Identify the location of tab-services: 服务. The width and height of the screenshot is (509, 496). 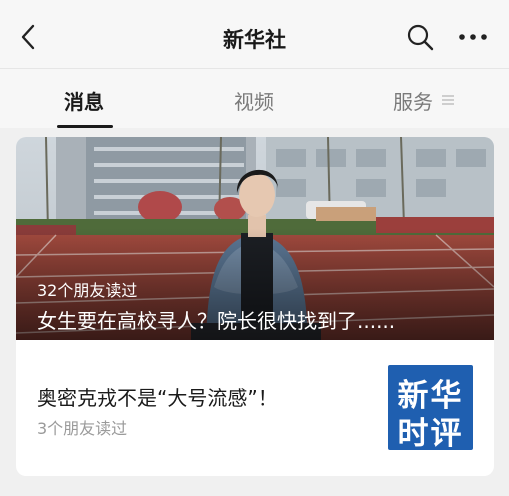
(413, 100).